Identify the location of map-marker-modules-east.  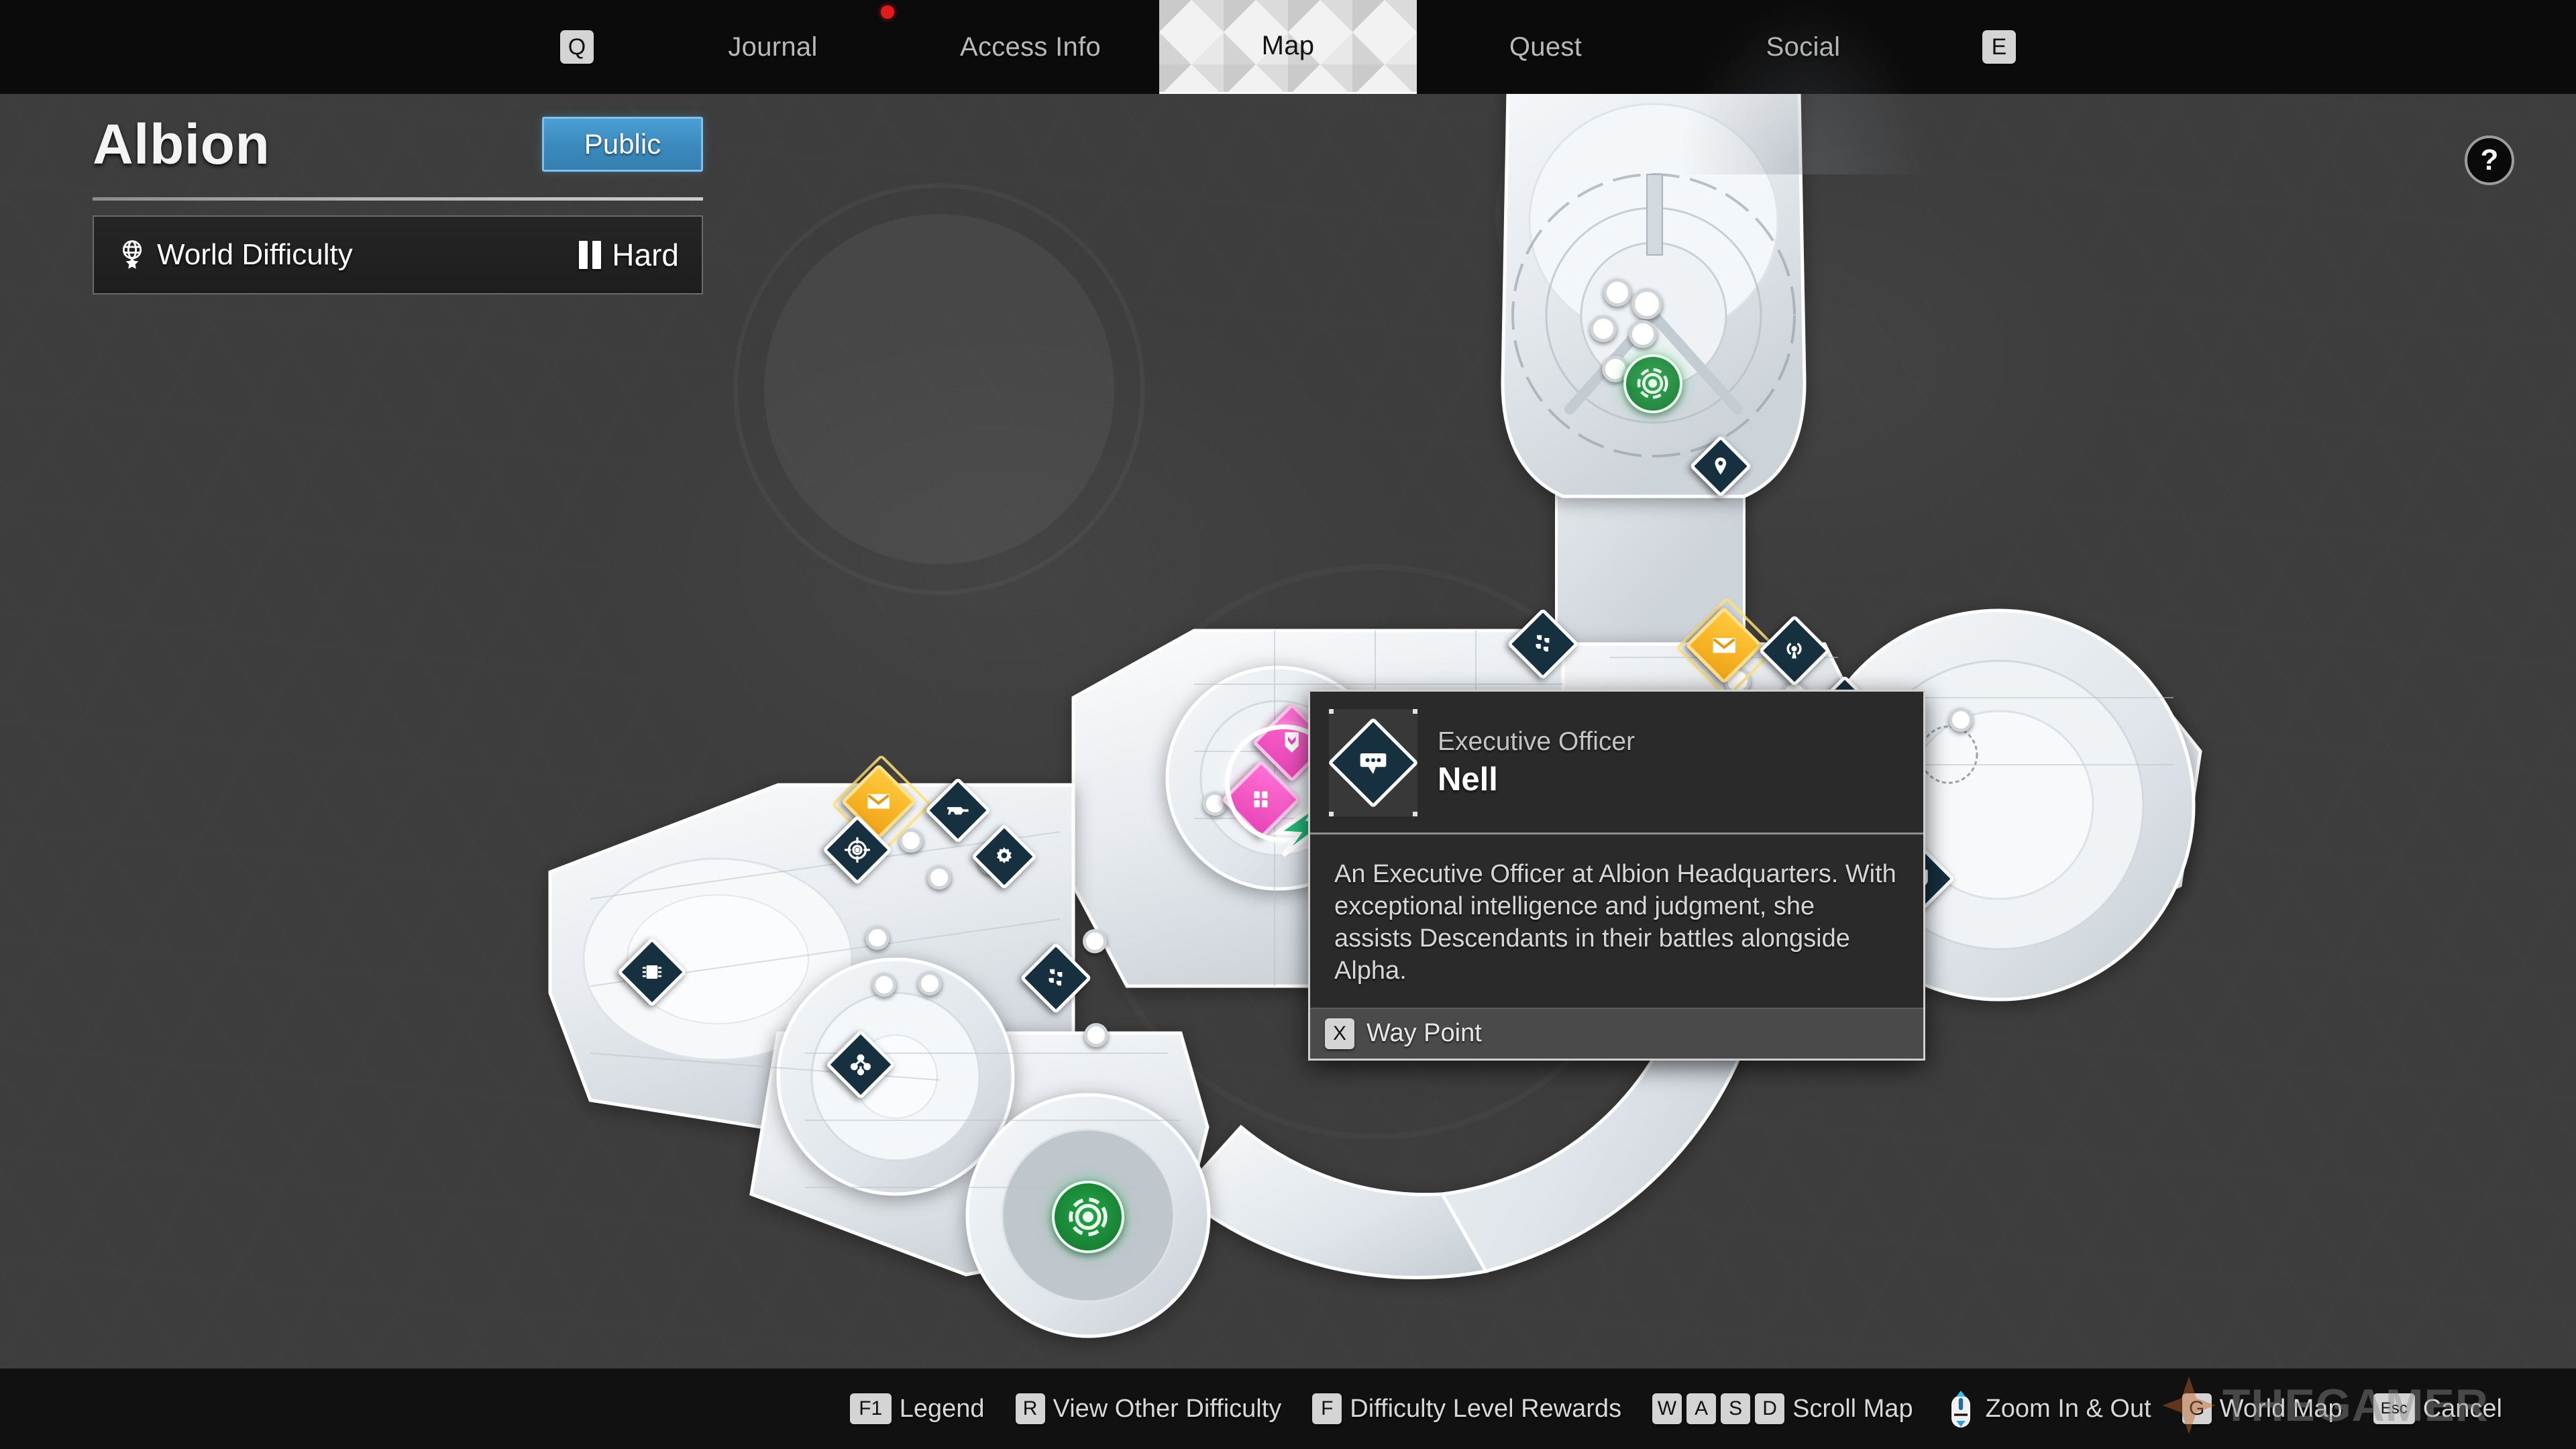
(1543, 644).